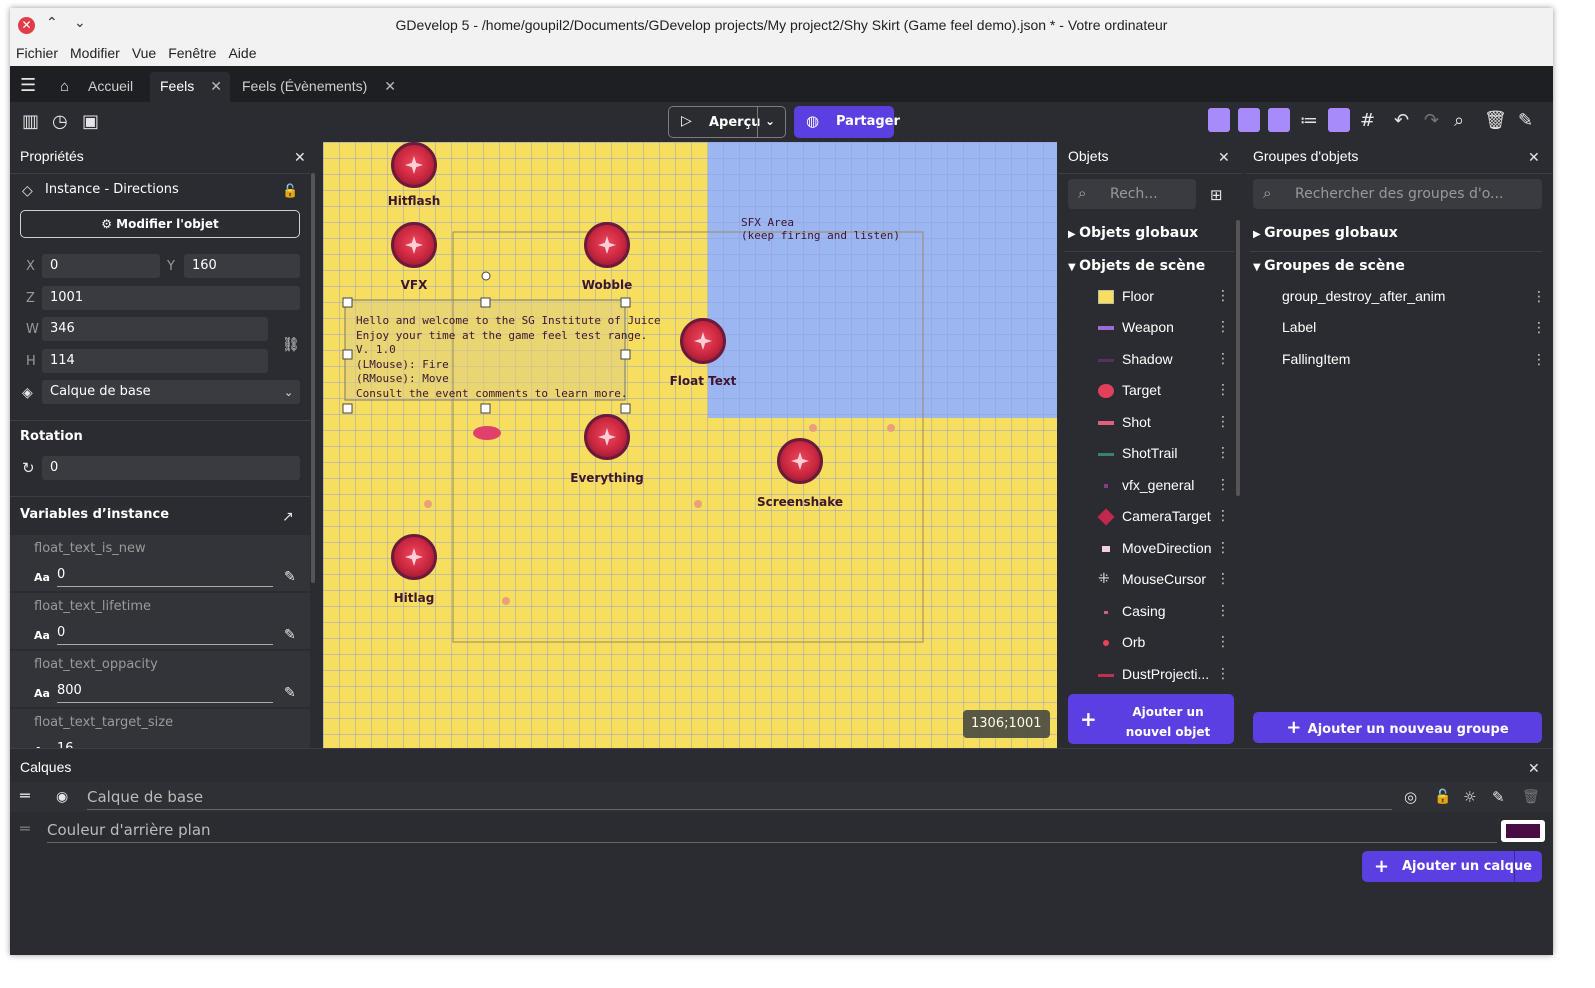 This screenshot has height=988, width=1595. I want to click on redo-icon: ↷, so click(1431, 121).